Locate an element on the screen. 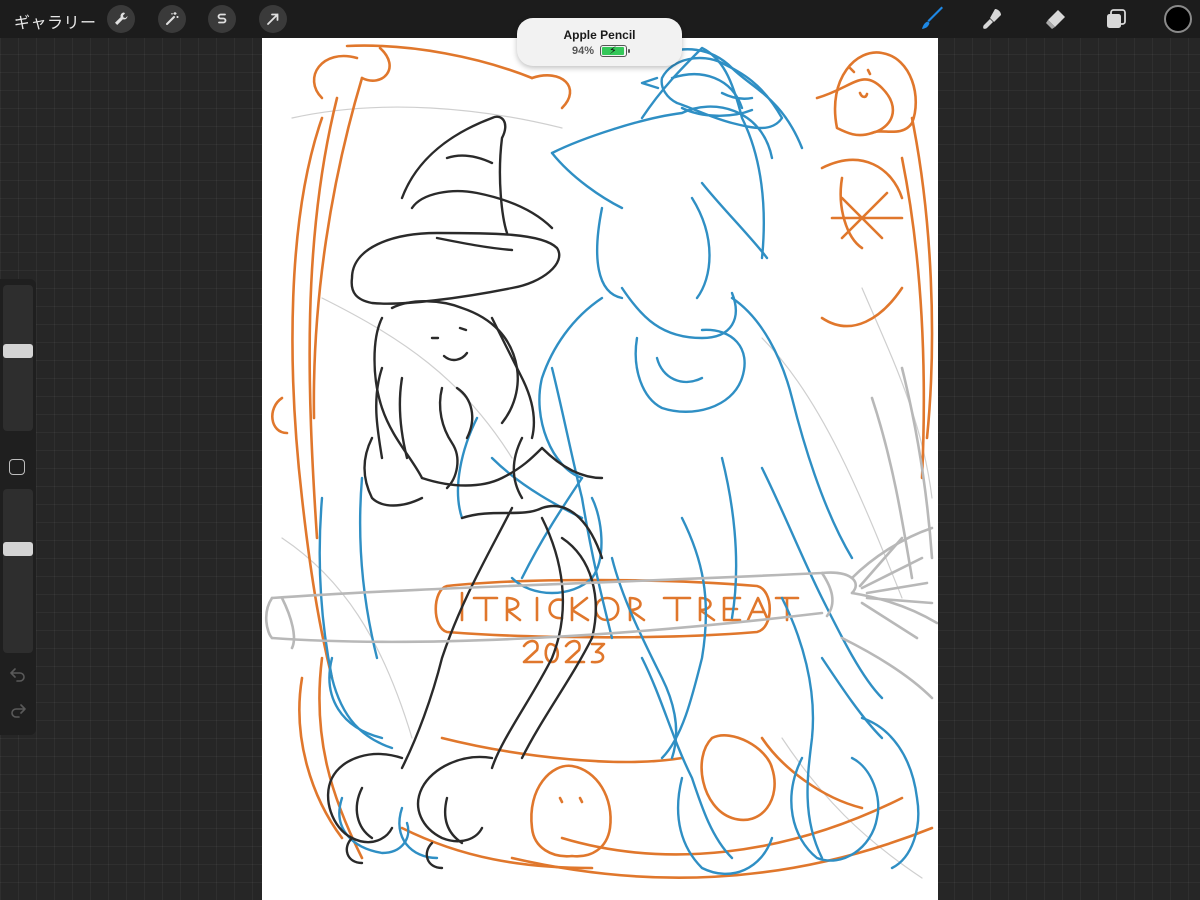  brush-size-thumb is located at coordinates (18, 351).